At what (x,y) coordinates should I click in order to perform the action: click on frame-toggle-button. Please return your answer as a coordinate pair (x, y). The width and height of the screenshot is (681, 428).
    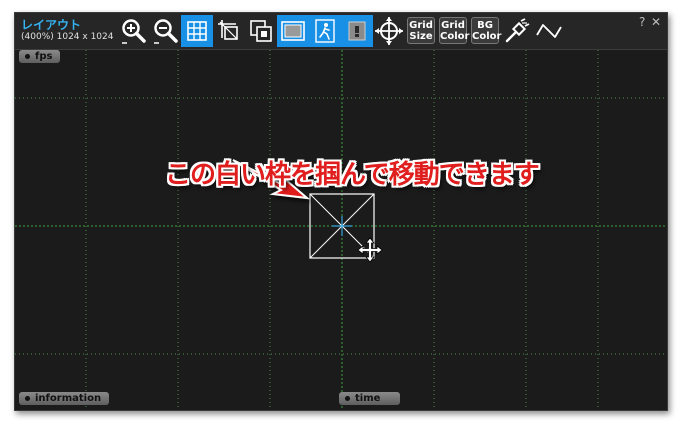
    Looking at the image, I should click on (293, 31).